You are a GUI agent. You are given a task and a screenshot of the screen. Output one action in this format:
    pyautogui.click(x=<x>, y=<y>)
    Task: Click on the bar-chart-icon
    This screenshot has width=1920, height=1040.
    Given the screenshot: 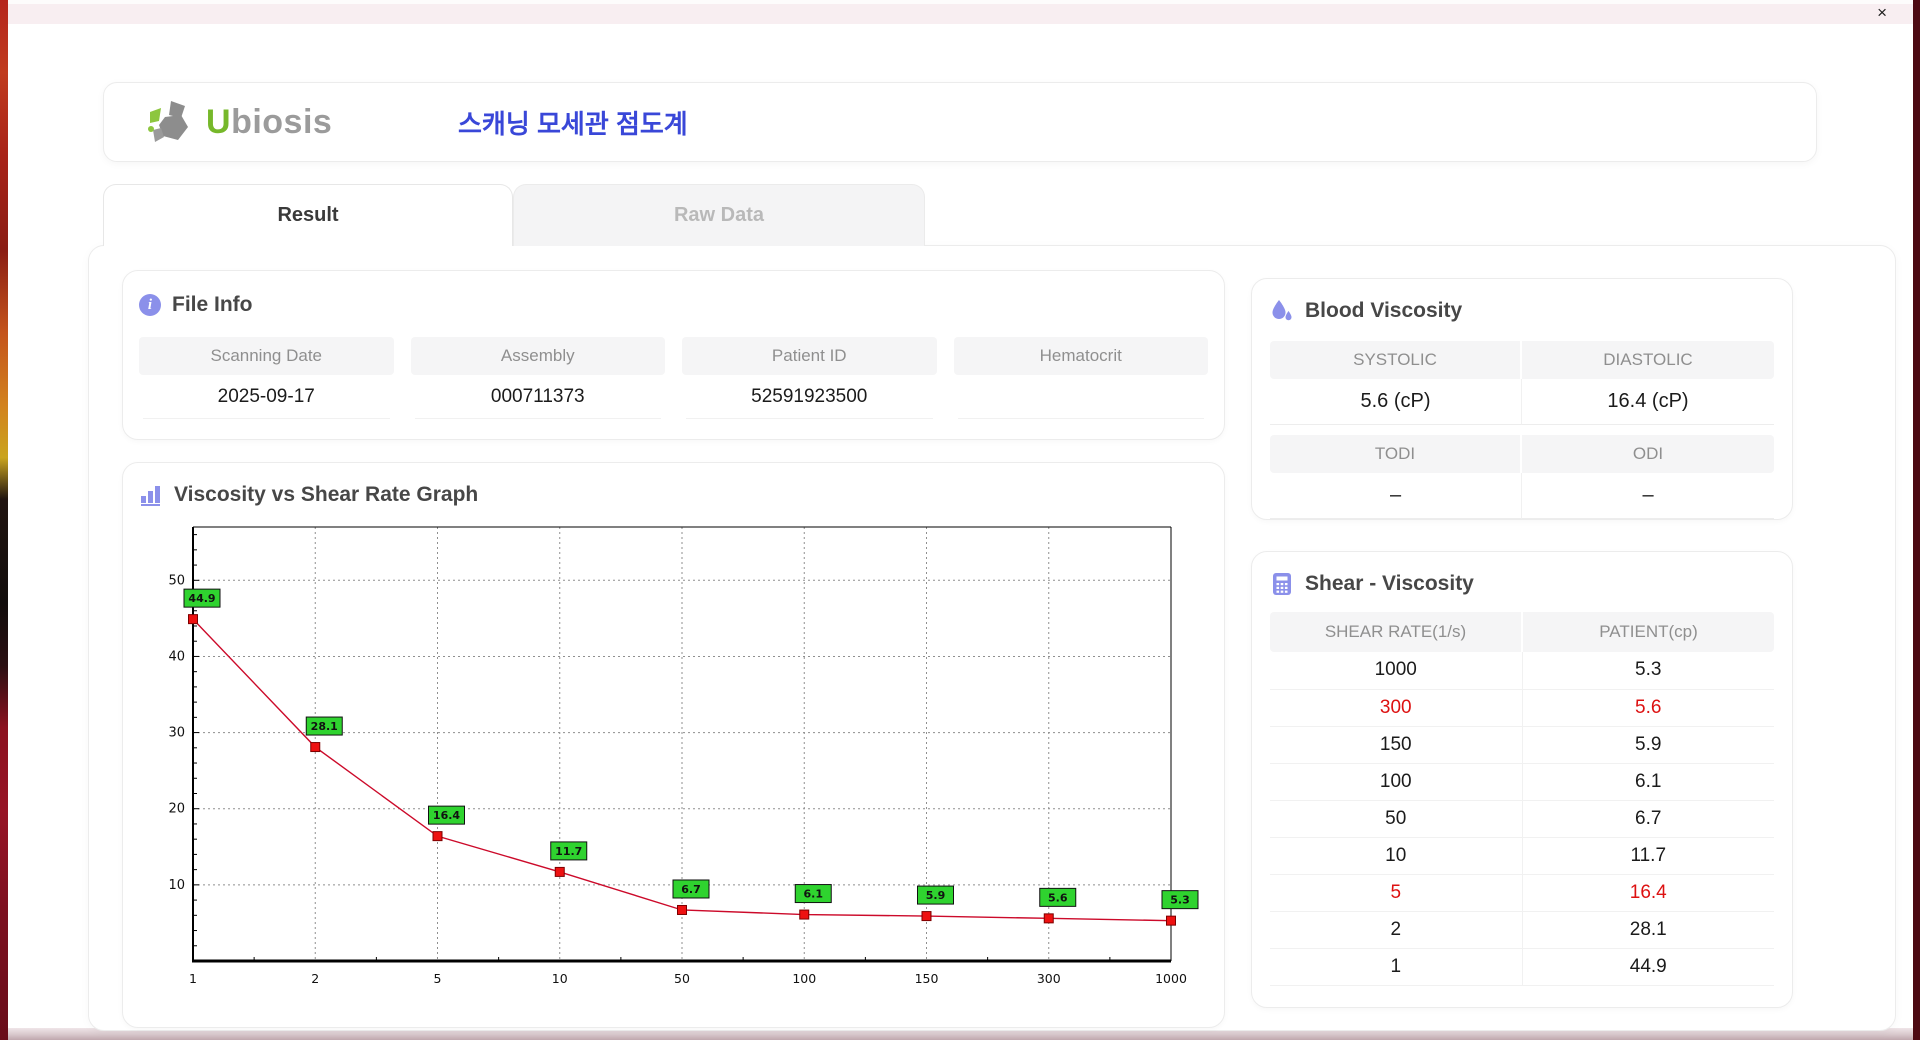 What is the action you would take?
    pyautogui.click(x=150, y=496)
    